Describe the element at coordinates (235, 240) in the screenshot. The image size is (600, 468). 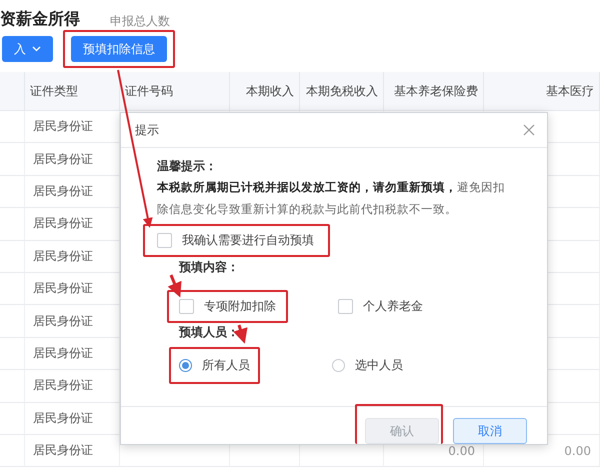
I see `checkbox-option: 我确认需要进行自动预填` at that location.